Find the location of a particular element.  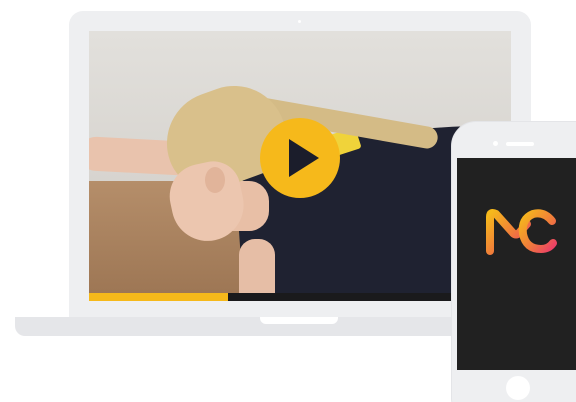

video-progress-fill is located at coordinates (159, 297).